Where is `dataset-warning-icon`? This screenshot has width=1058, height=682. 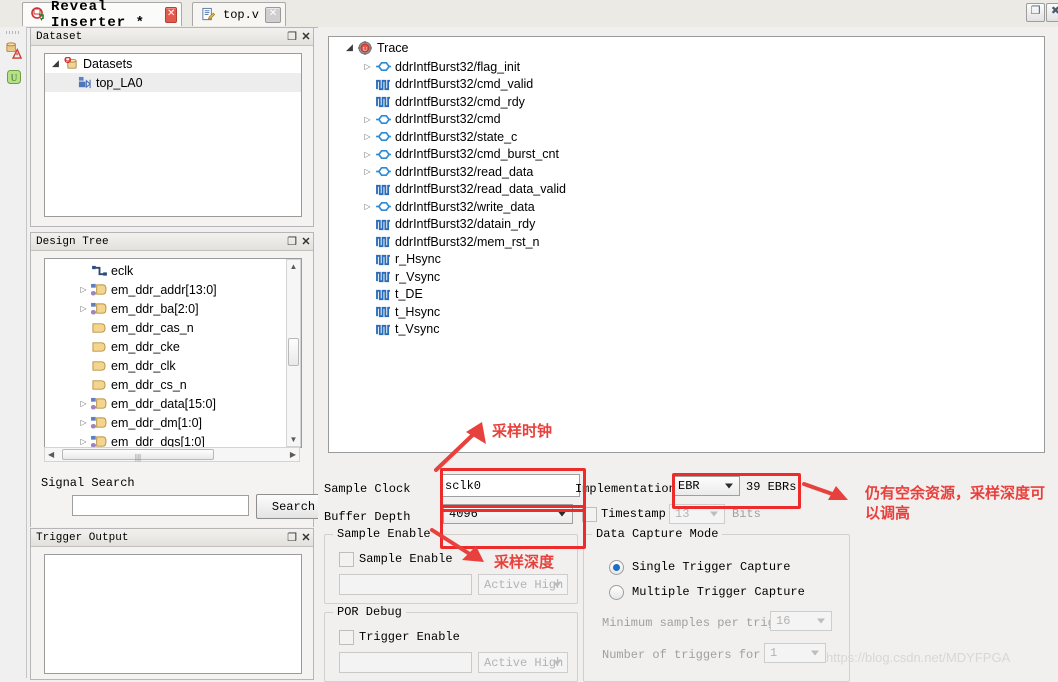
dataset-warning-icon is located at coordinates (13, 50).